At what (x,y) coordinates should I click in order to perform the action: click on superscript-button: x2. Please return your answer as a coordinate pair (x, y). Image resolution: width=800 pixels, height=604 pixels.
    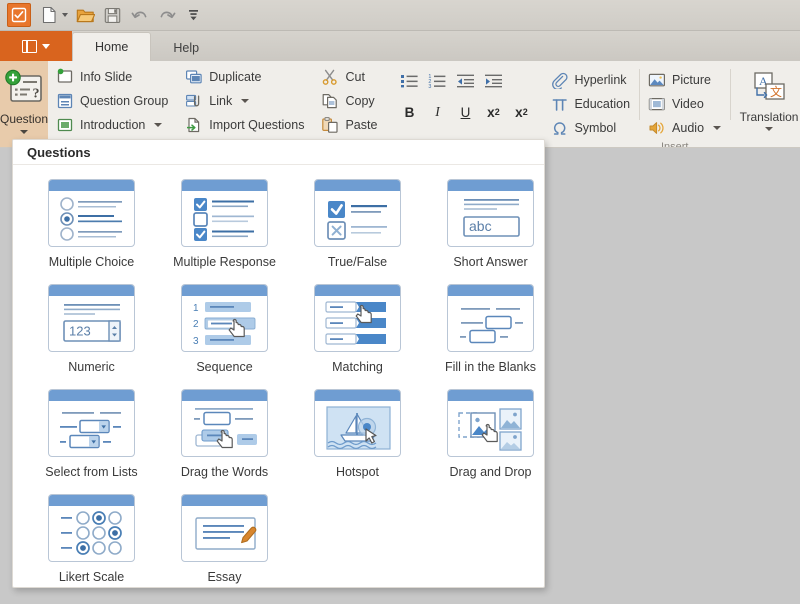
    Looking at the image, I should click on (521, 112).